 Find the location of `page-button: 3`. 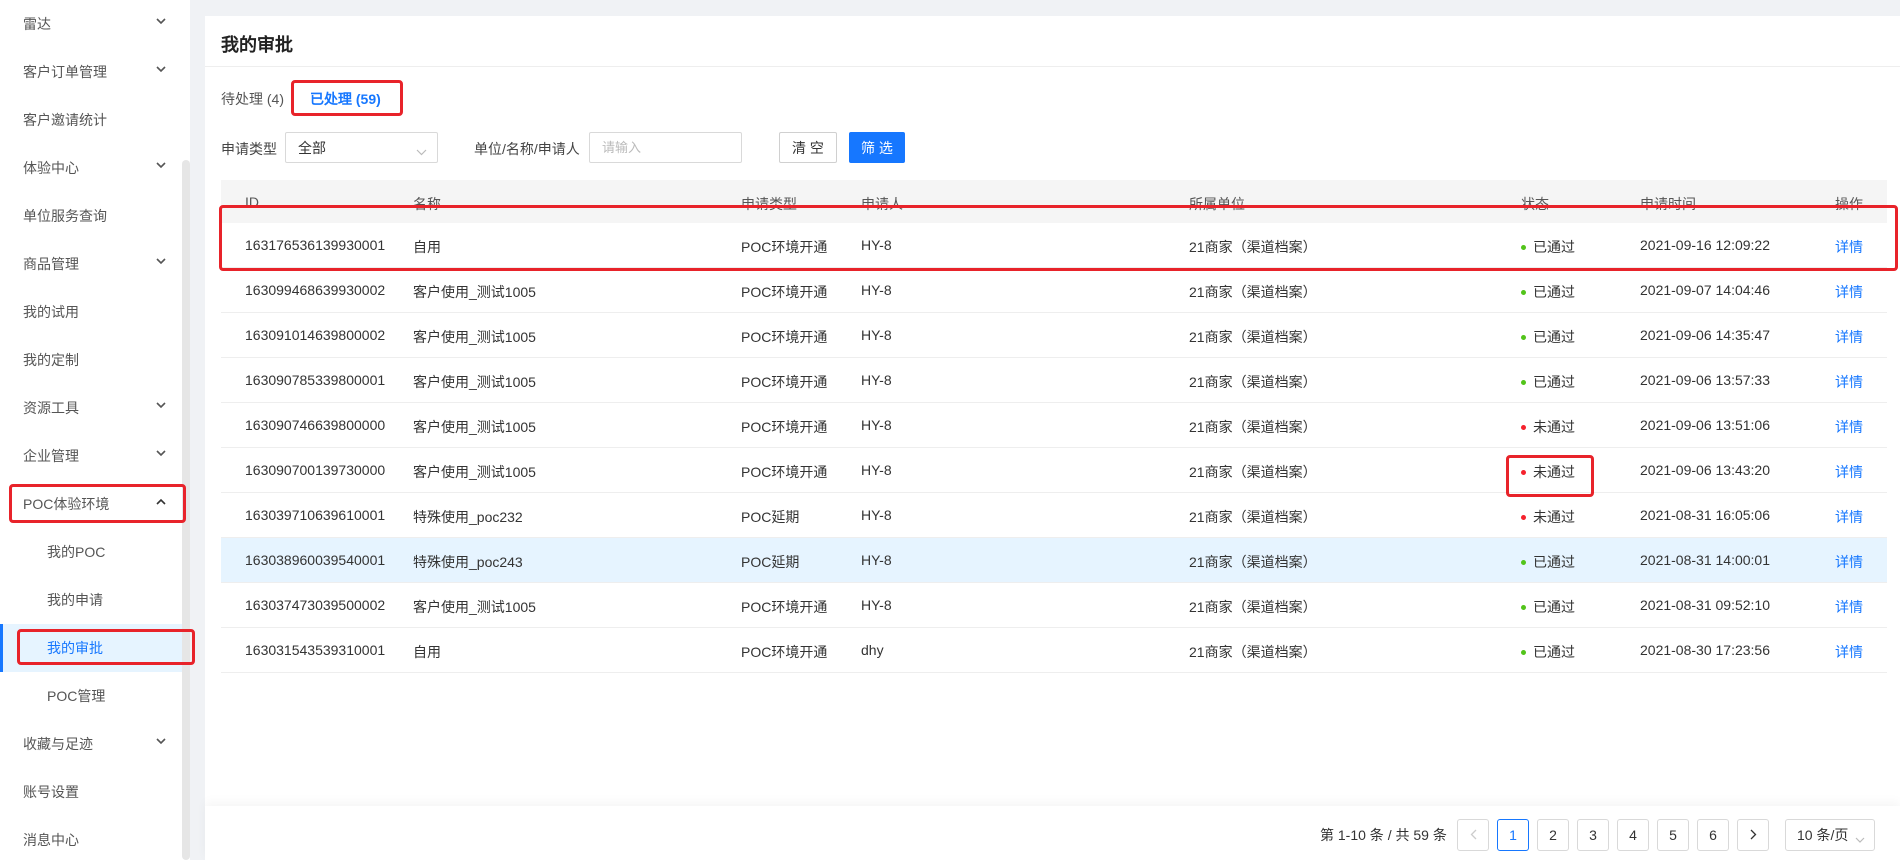

page-button: 3 is located at coordinates (1593, 835).